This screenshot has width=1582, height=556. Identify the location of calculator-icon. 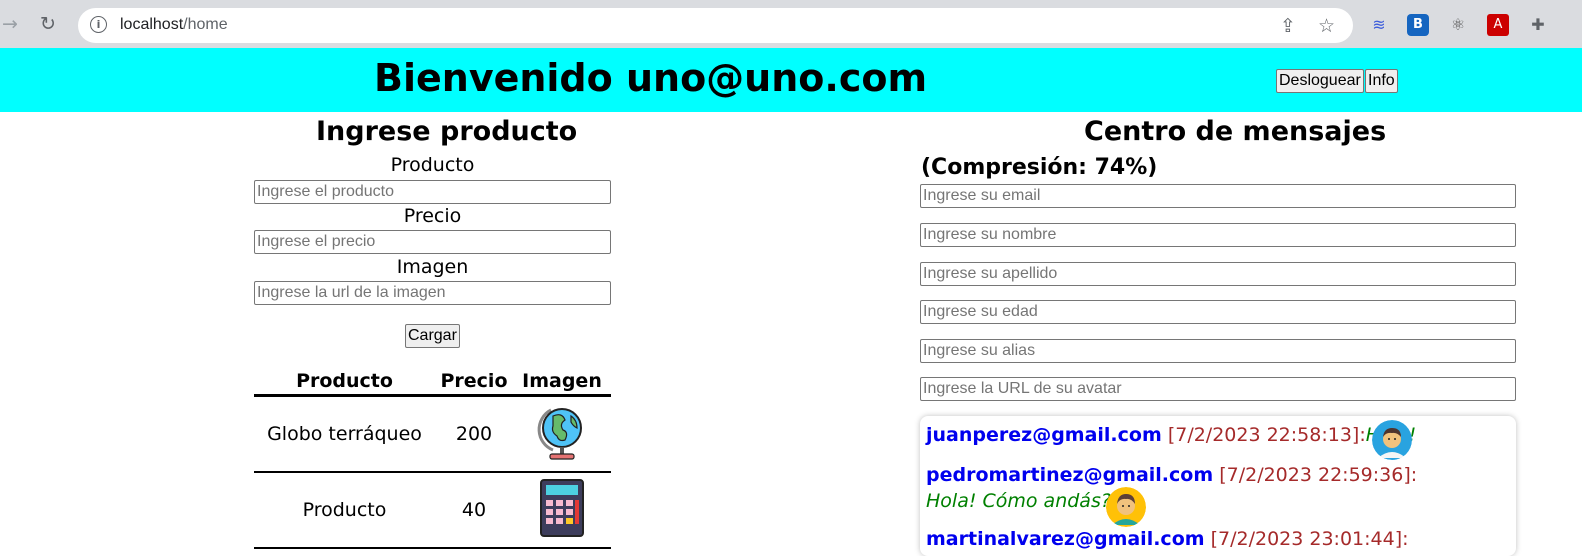
(562, 507).